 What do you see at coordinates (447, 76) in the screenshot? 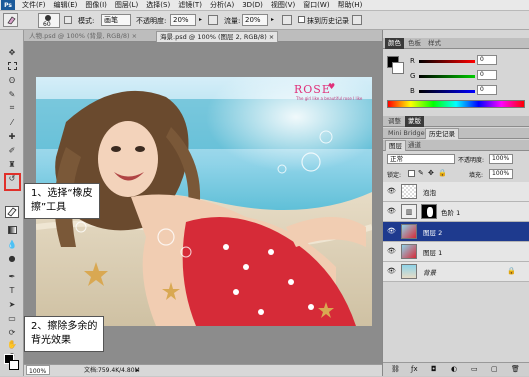
I see `color-g-slider` at bounding box center [447, 76].